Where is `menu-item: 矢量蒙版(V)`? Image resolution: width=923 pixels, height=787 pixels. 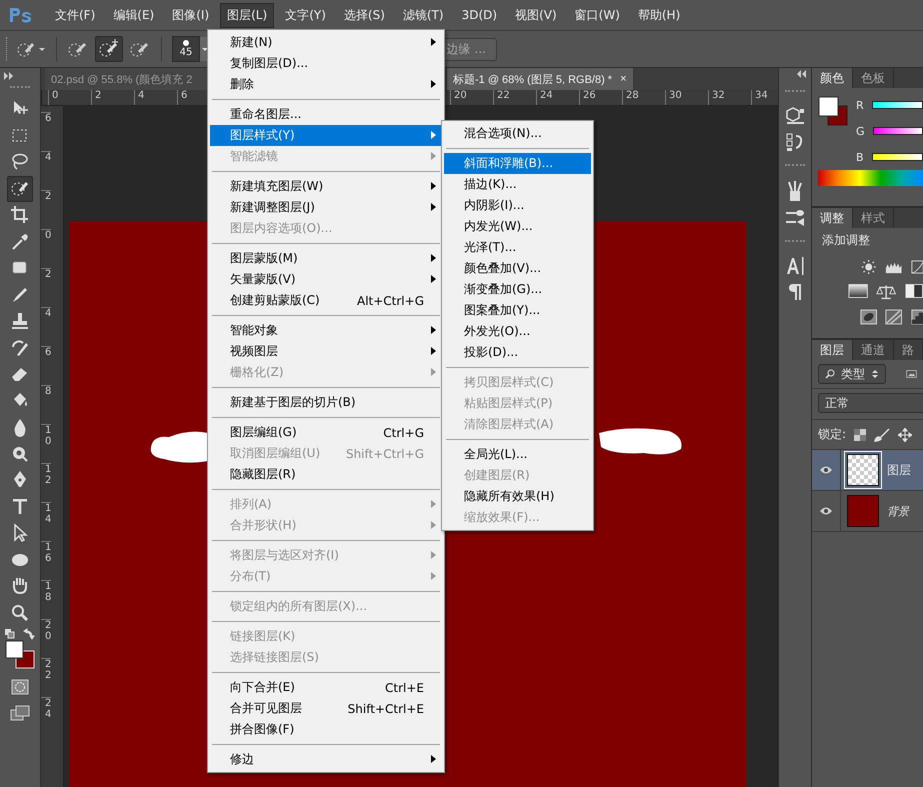
menu-item: 矢量蒙版(V) is located at coordinates (326, 279).